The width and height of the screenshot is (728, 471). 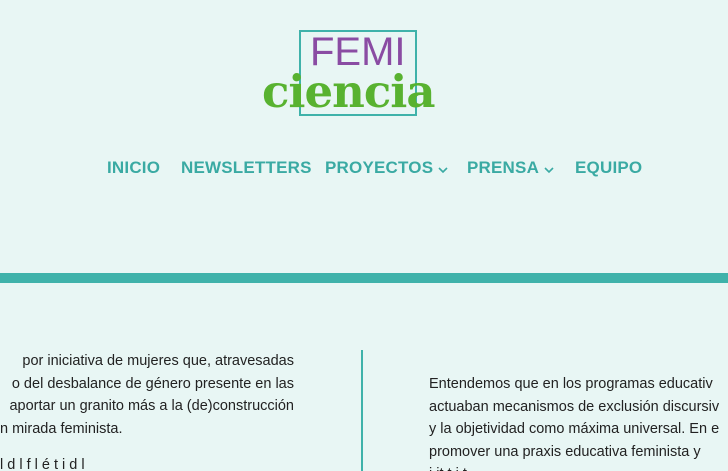 I want to click on column-divider, so click(x=362, y=410).